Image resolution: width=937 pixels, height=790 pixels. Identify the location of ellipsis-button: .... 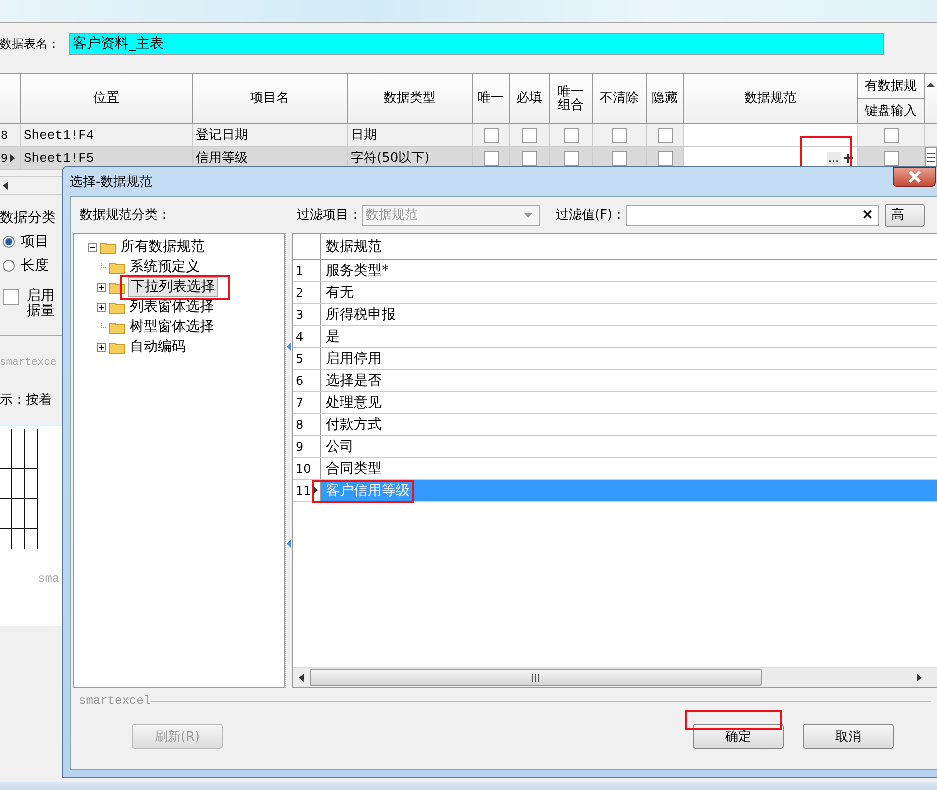
(833, 158).